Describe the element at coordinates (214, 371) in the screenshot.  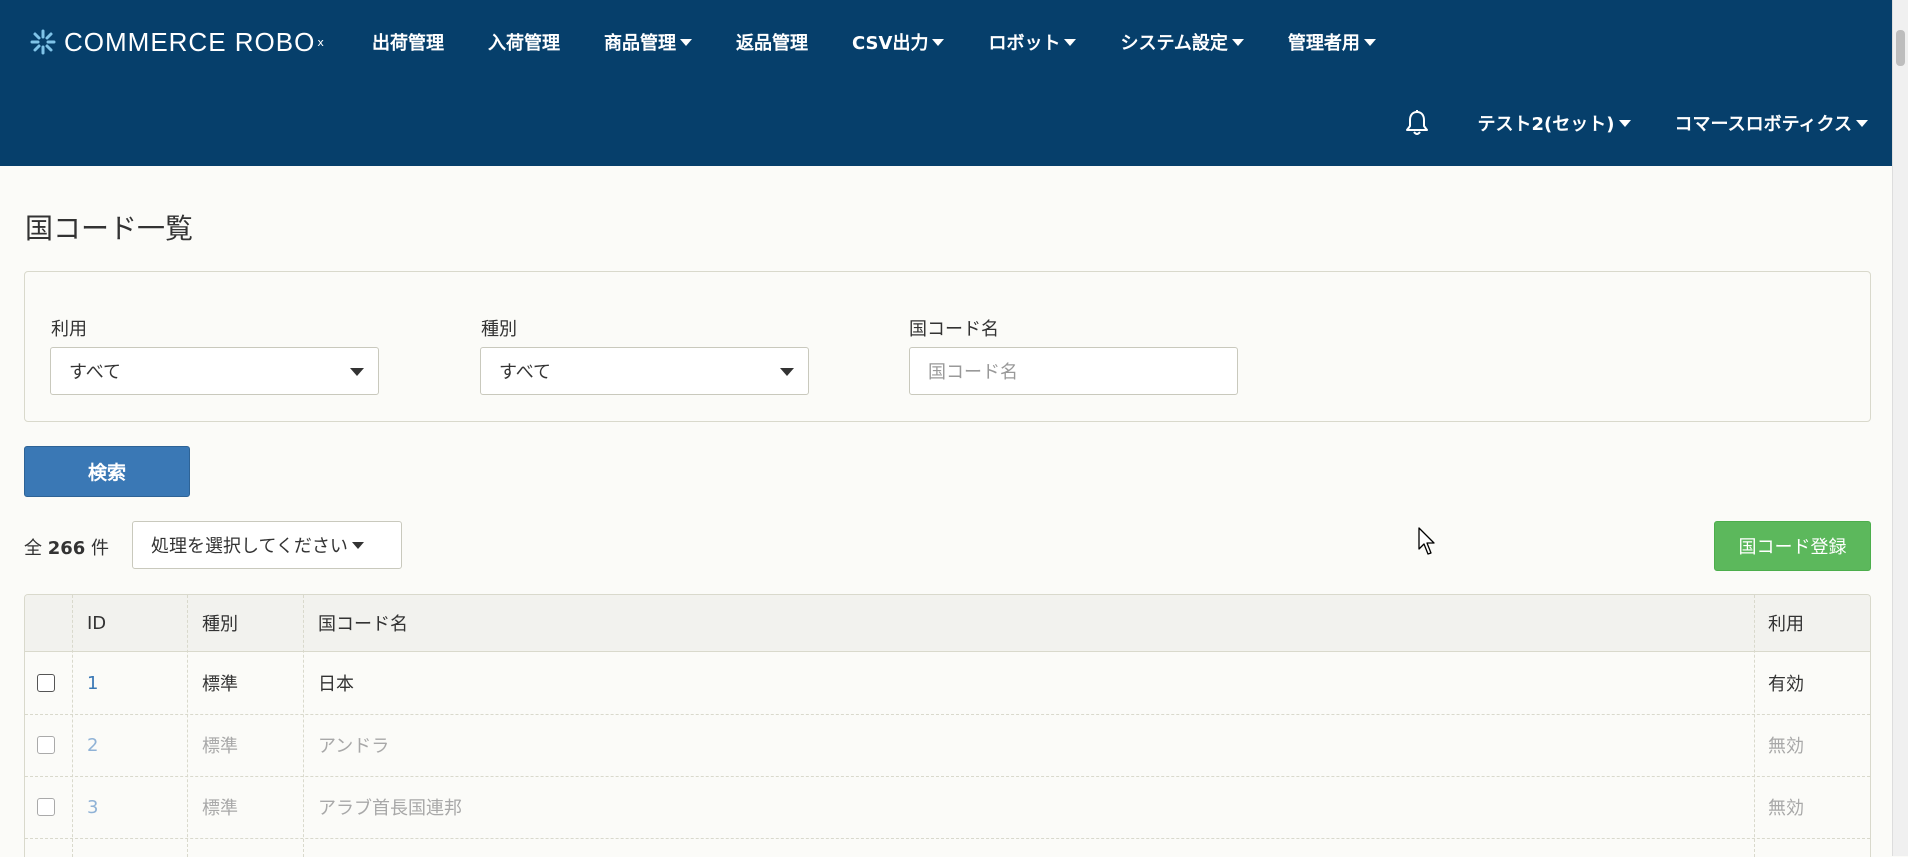
I see `usage-select: すべて` at that location.